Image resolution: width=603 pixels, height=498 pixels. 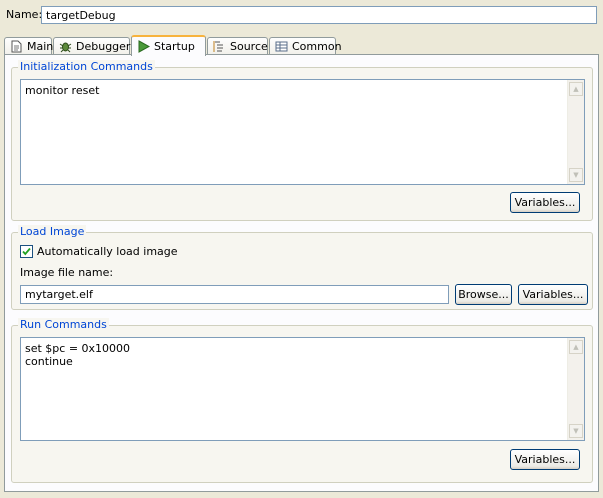 I want to click on auto-load-checkbox, so click(x=26, y=251).